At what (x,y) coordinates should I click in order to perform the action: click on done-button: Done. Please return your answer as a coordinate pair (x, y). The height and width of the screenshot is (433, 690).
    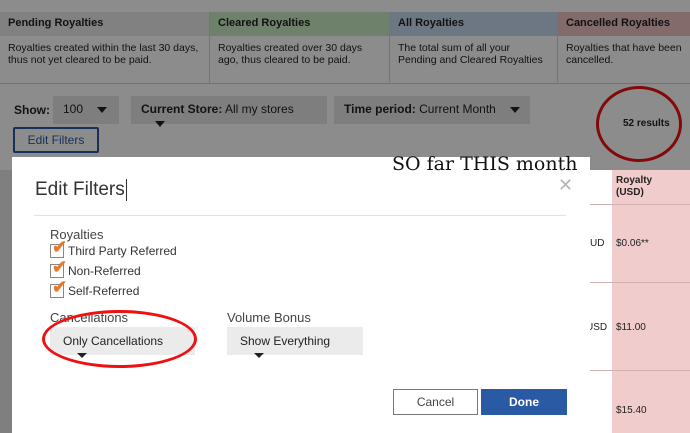
    Looking at the image, I should click on (524, 402).